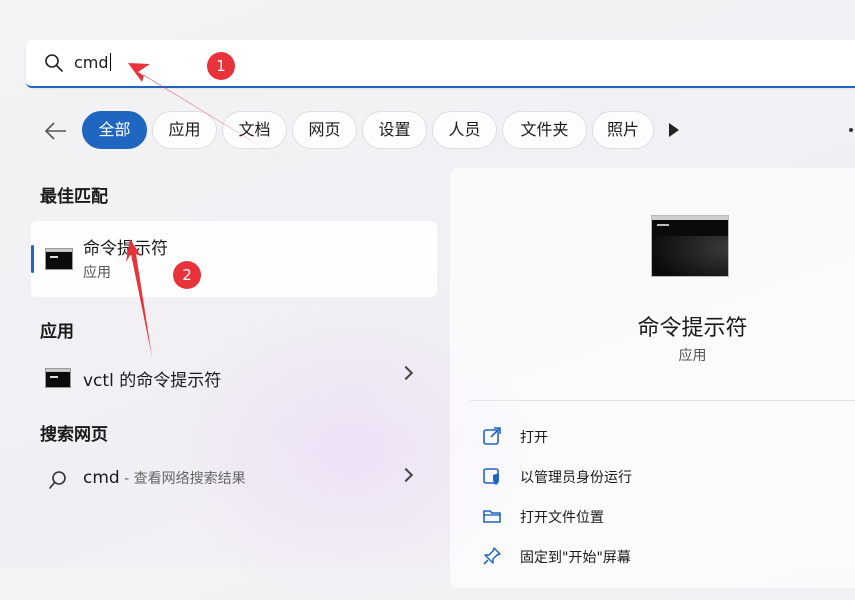 The height and width of the screenshot is (600, 855). What do you see at coordinates (184, 130) in the screenshot?
I see `filter-chip-apps: 应用` at bounding box center [184, 130].